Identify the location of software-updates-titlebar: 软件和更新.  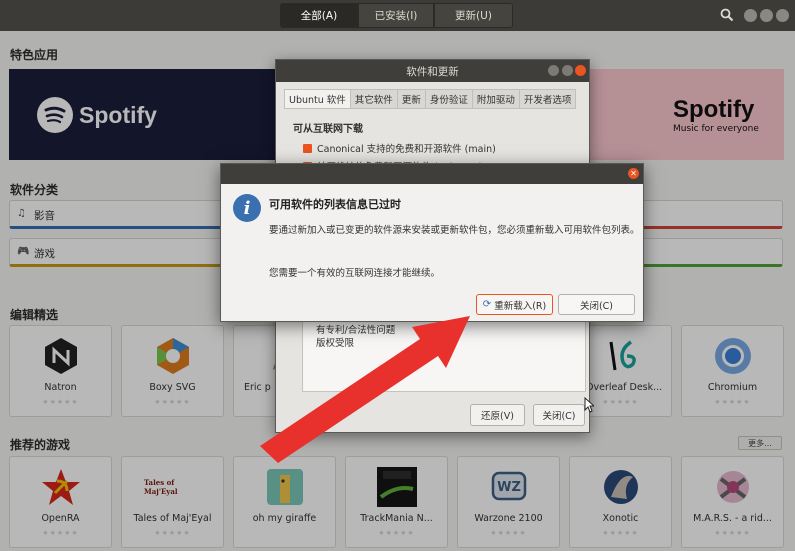
(432, 71).